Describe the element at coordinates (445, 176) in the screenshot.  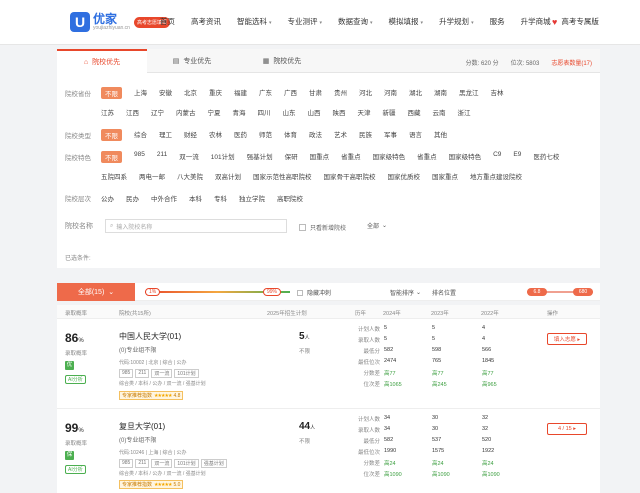
I see `feature-option: 国家重点` at that location.